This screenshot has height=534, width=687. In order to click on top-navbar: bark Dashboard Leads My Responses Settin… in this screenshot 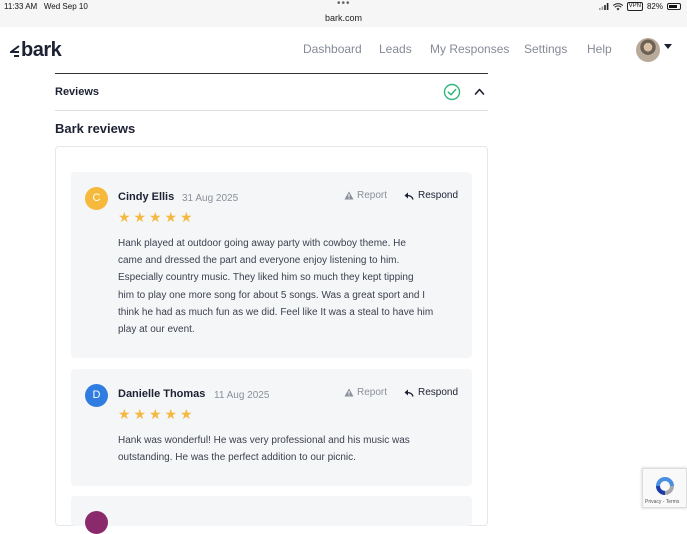, I will do `click(343, 50)`.